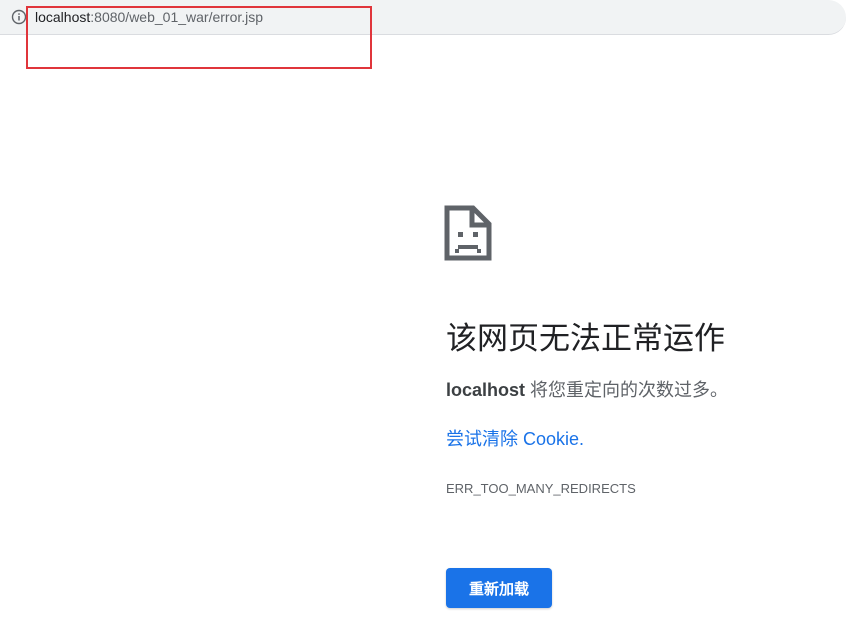 This screenshot has height=629, width=846. Describe the element at coordinates (515, 439) in the screenshot. I see `clear-cookies-link: 尝试清除 Cookie.` at that location.